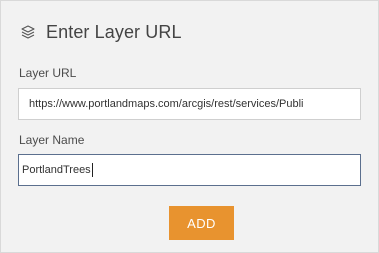  I want to click on panel-title: Enter Layer URL, so click(114, 31).